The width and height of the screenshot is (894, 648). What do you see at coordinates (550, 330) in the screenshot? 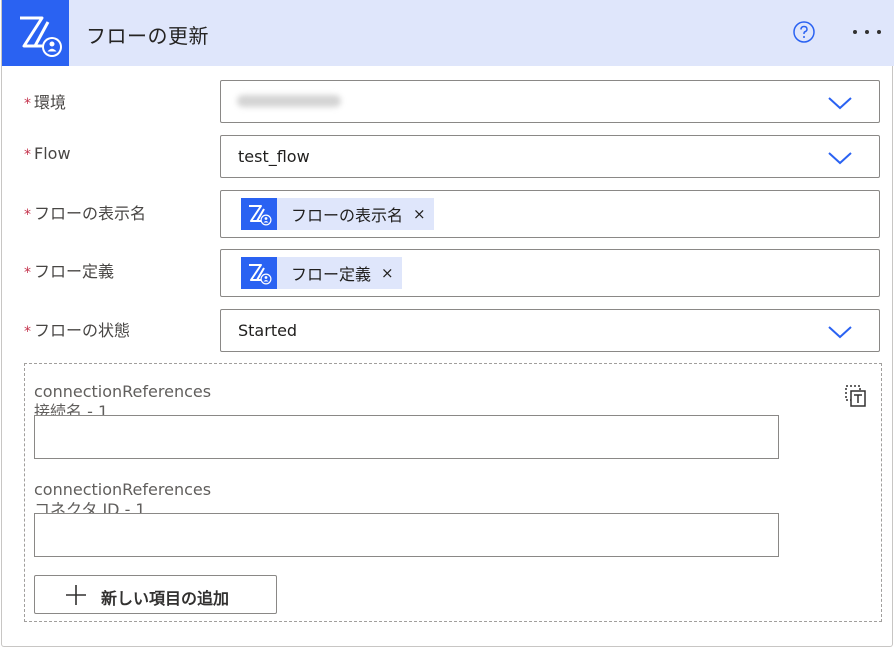
I see `state-dropdown: Started` at bounding box center [550, 330].